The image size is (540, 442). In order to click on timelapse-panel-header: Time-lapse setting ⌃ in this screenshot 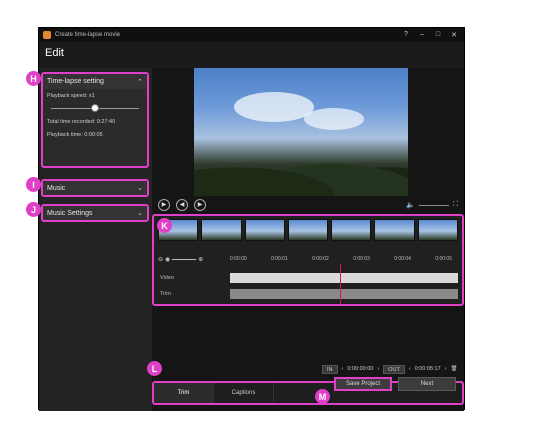, I will do `click(95, 81)`.